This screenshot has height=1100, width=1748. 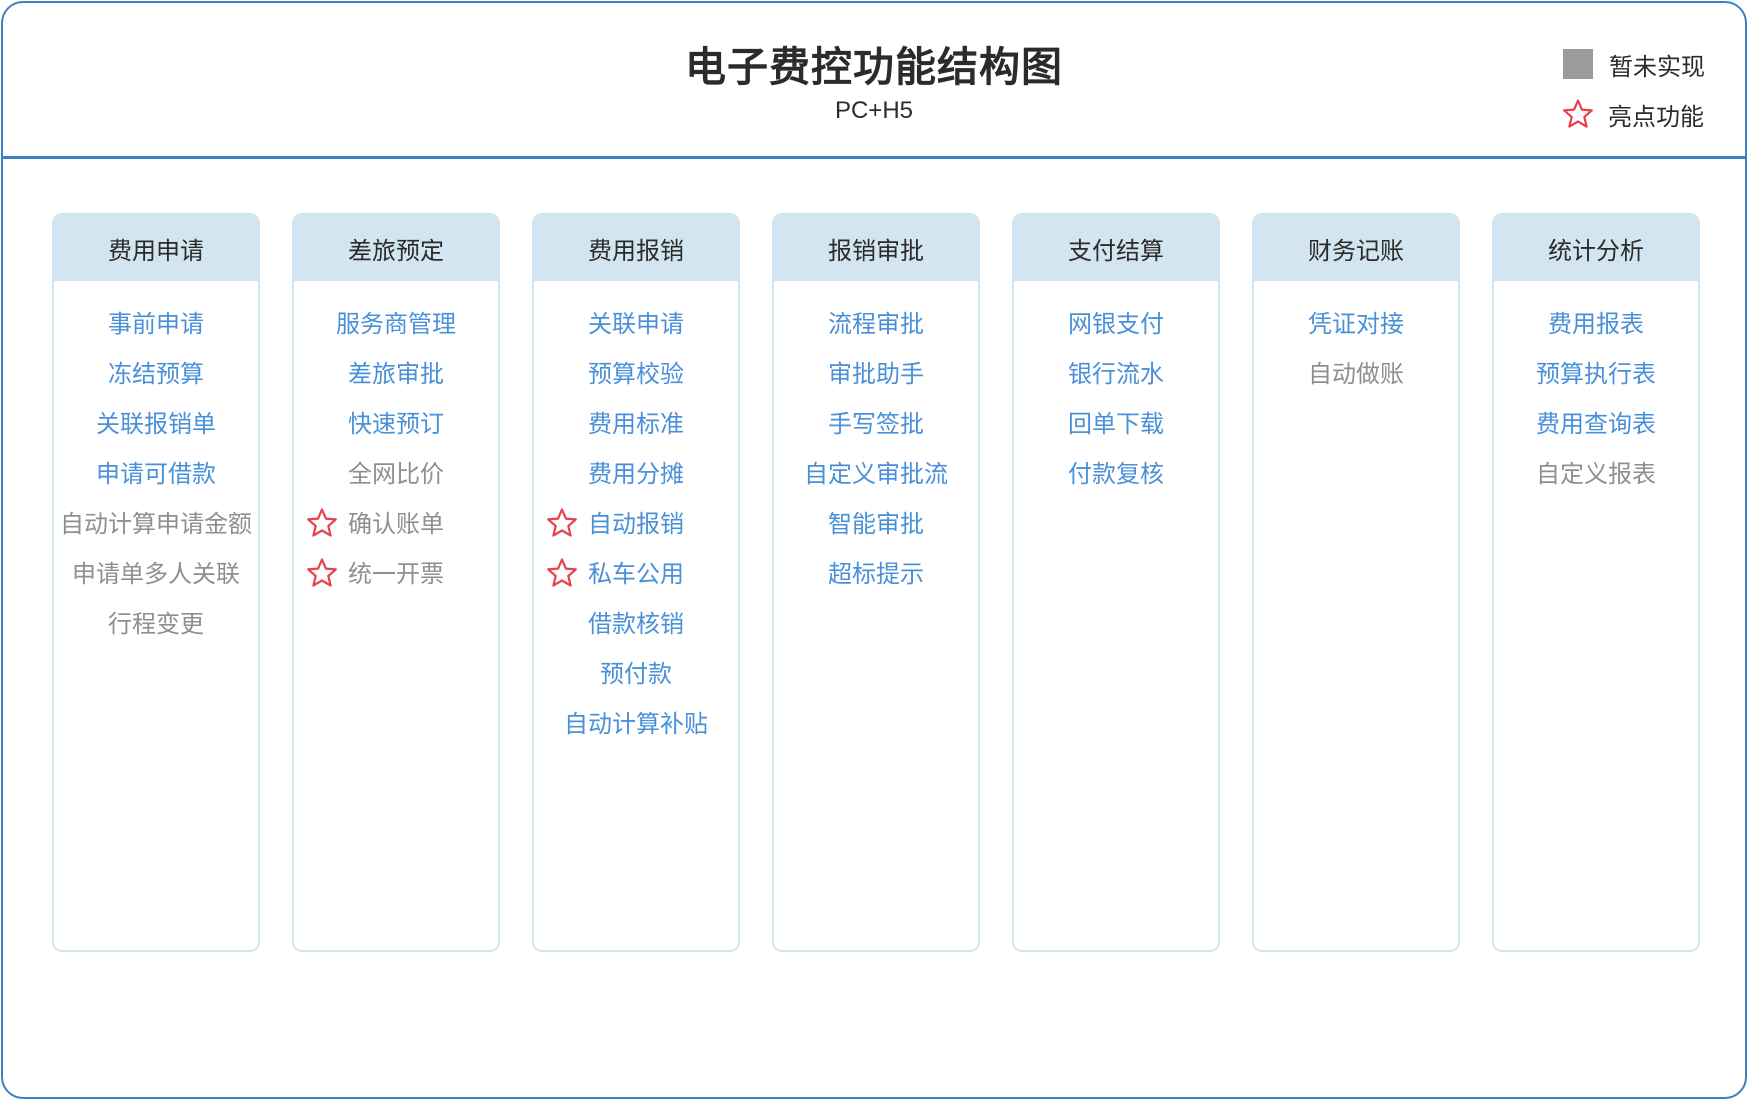 I want to click on feature-item: 自定义审批流, so click(x=876, y=474).